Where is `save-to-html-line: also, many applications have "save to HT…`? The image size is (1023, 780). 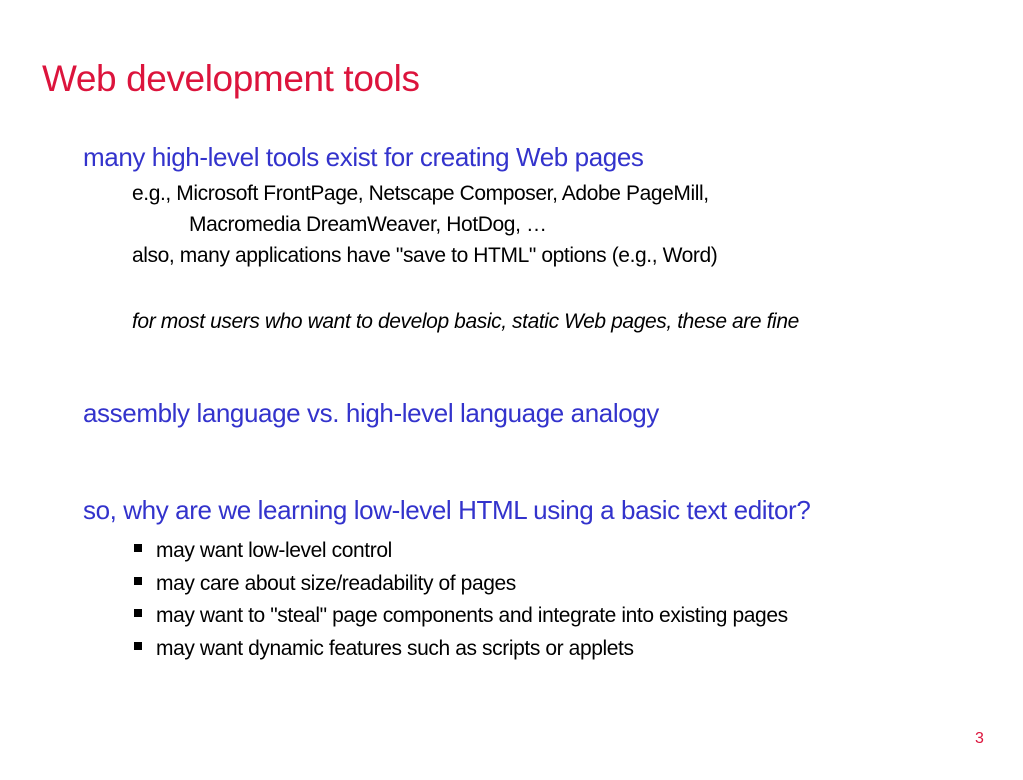
save-to-html-line: also, many applications have "save to HT… is located at coordinates (425, 255).